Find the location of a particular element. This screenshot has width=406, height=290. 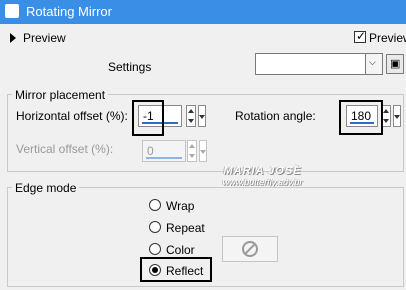

dropdown-arrow: ⌵ is located at coordinates (373, 64).